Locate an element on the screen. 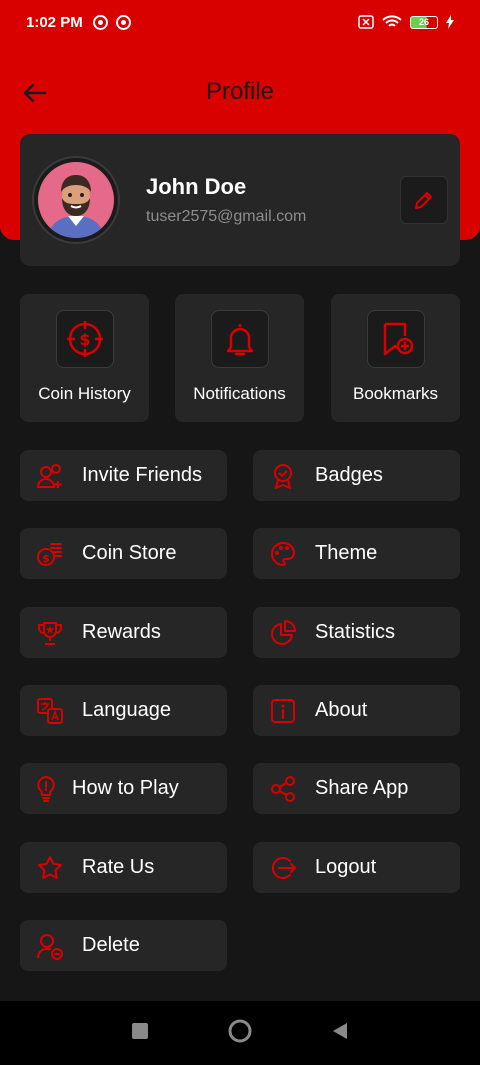  coin-history-icon-box: $ is located at coordinates (85, 339).